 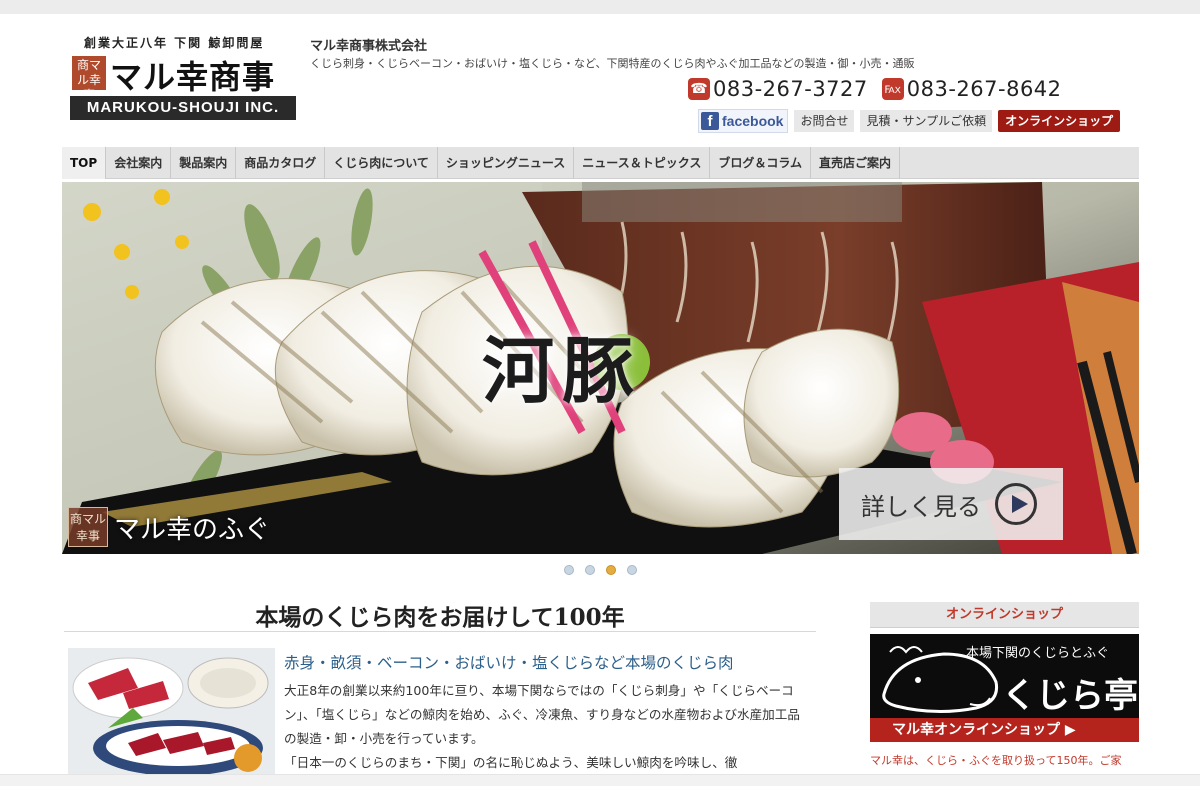 I want to click on whale-meat-photo, so click(x=171, y=712).